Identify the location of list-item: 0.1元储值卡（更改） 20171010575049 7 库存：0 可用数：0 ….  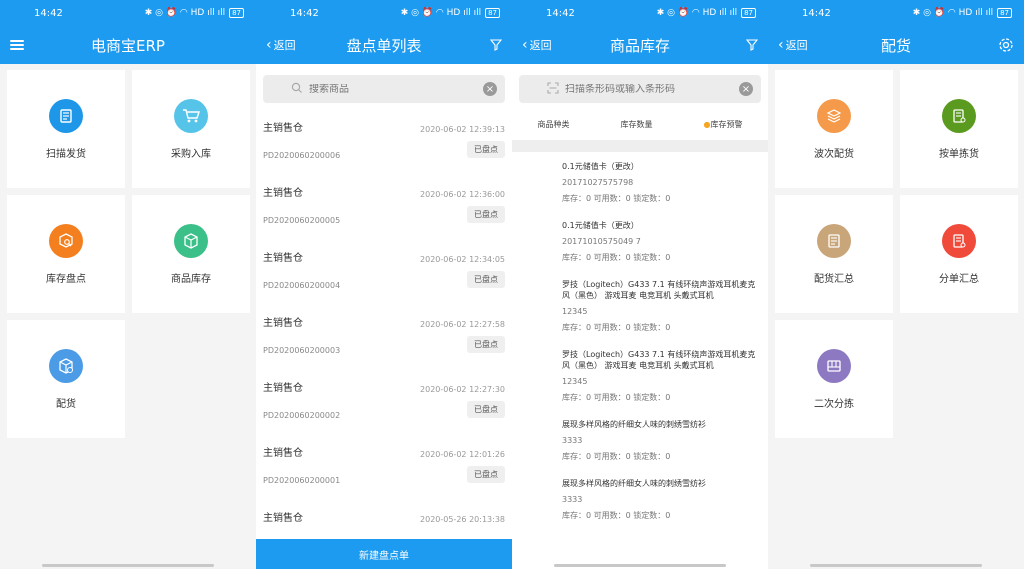
(665, 240).